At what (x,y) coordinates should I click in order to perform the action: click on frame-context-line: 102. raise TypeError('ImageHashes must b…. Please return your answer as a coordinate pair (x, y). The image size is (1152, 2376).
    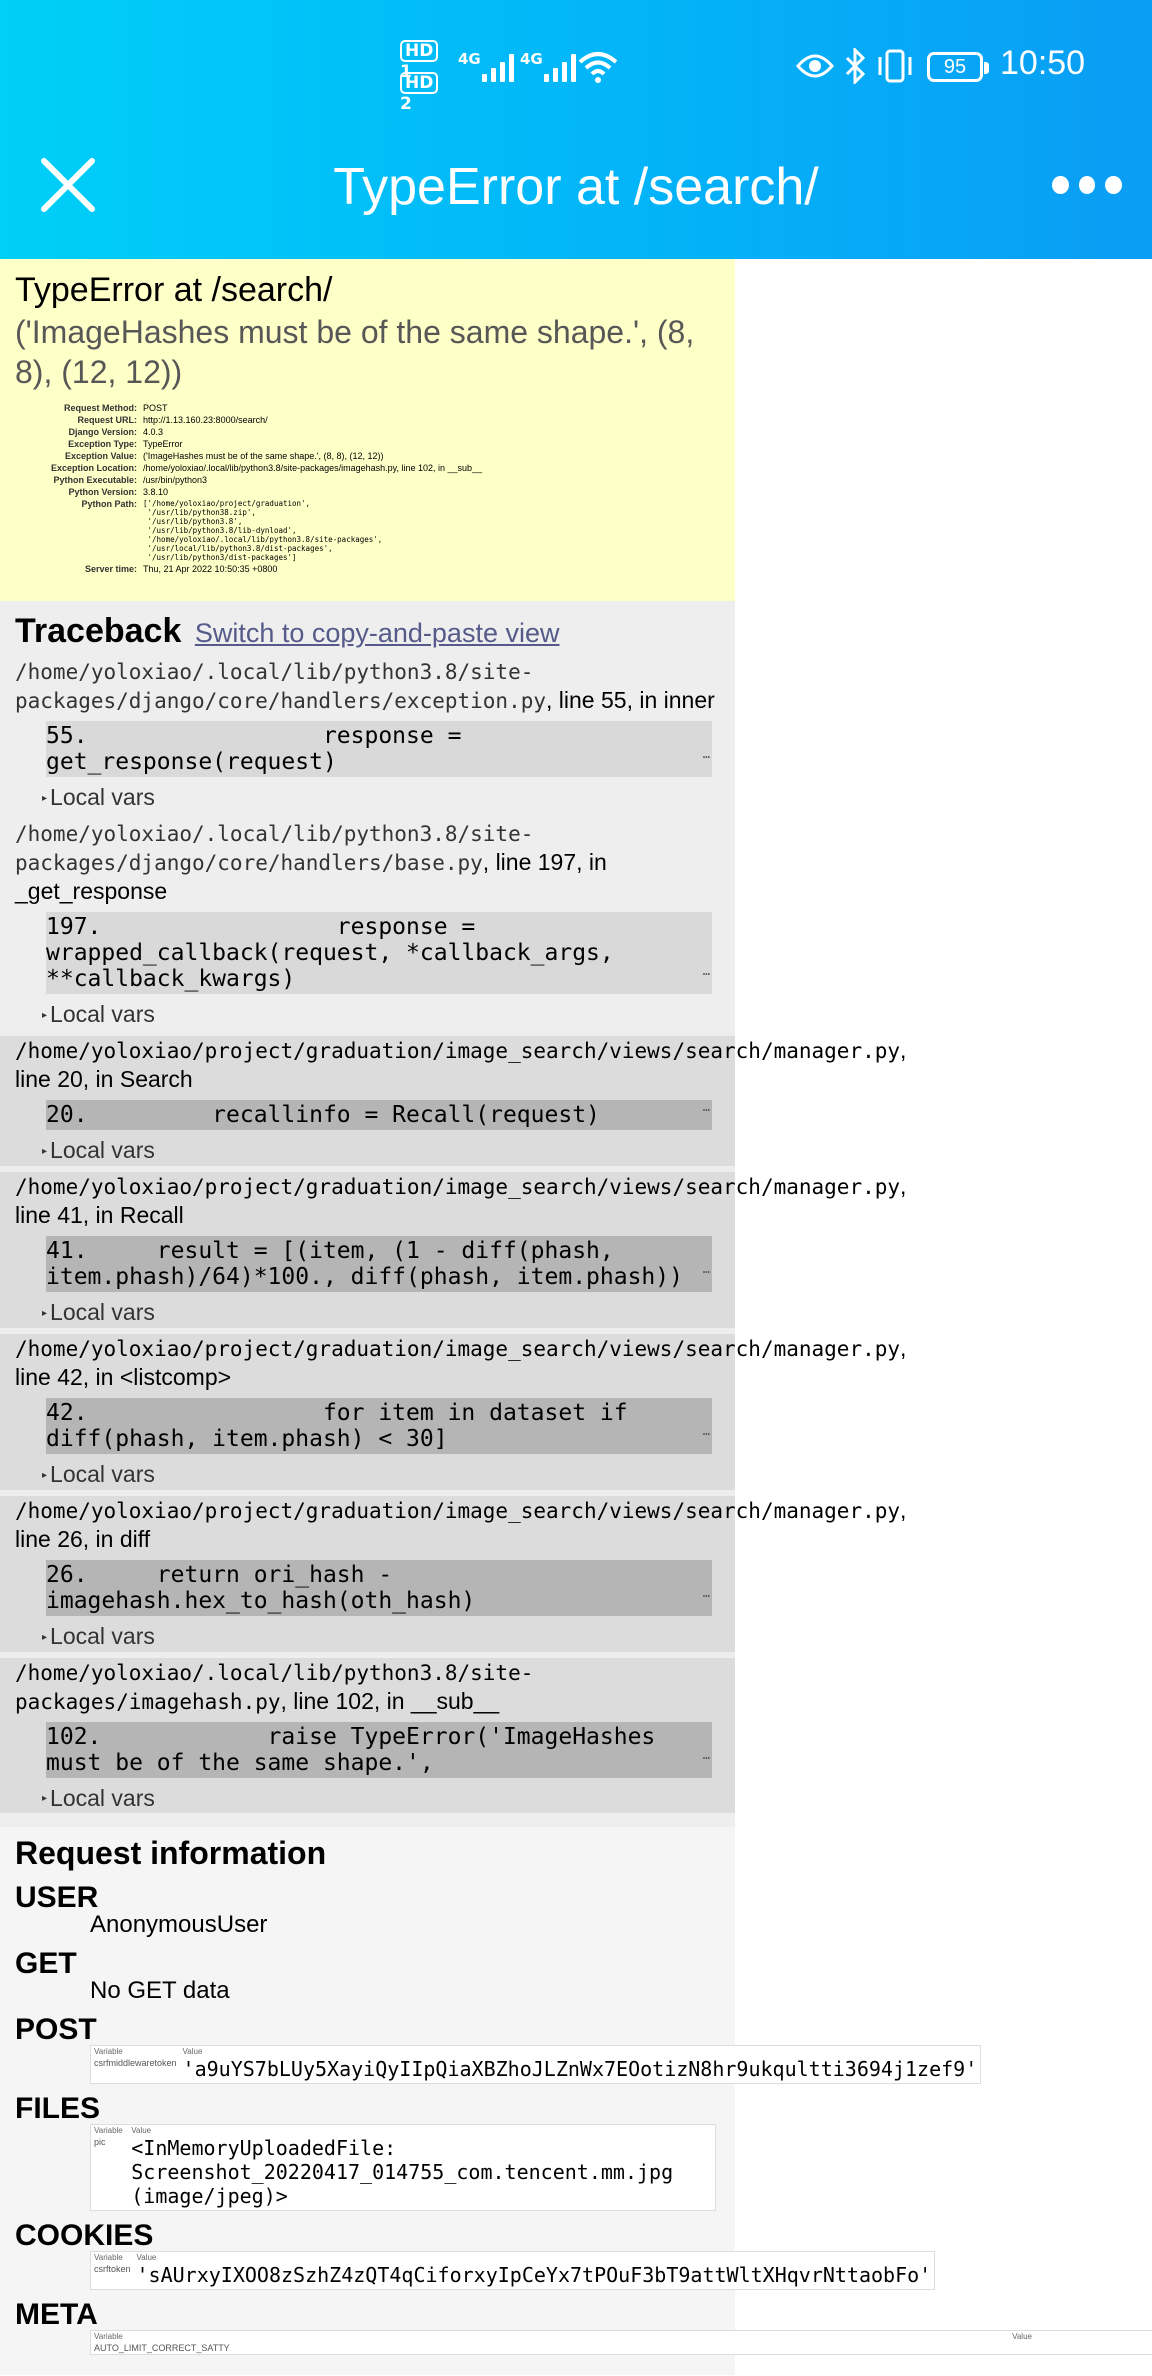
    Looking at the image, I should click on (379, 1749).